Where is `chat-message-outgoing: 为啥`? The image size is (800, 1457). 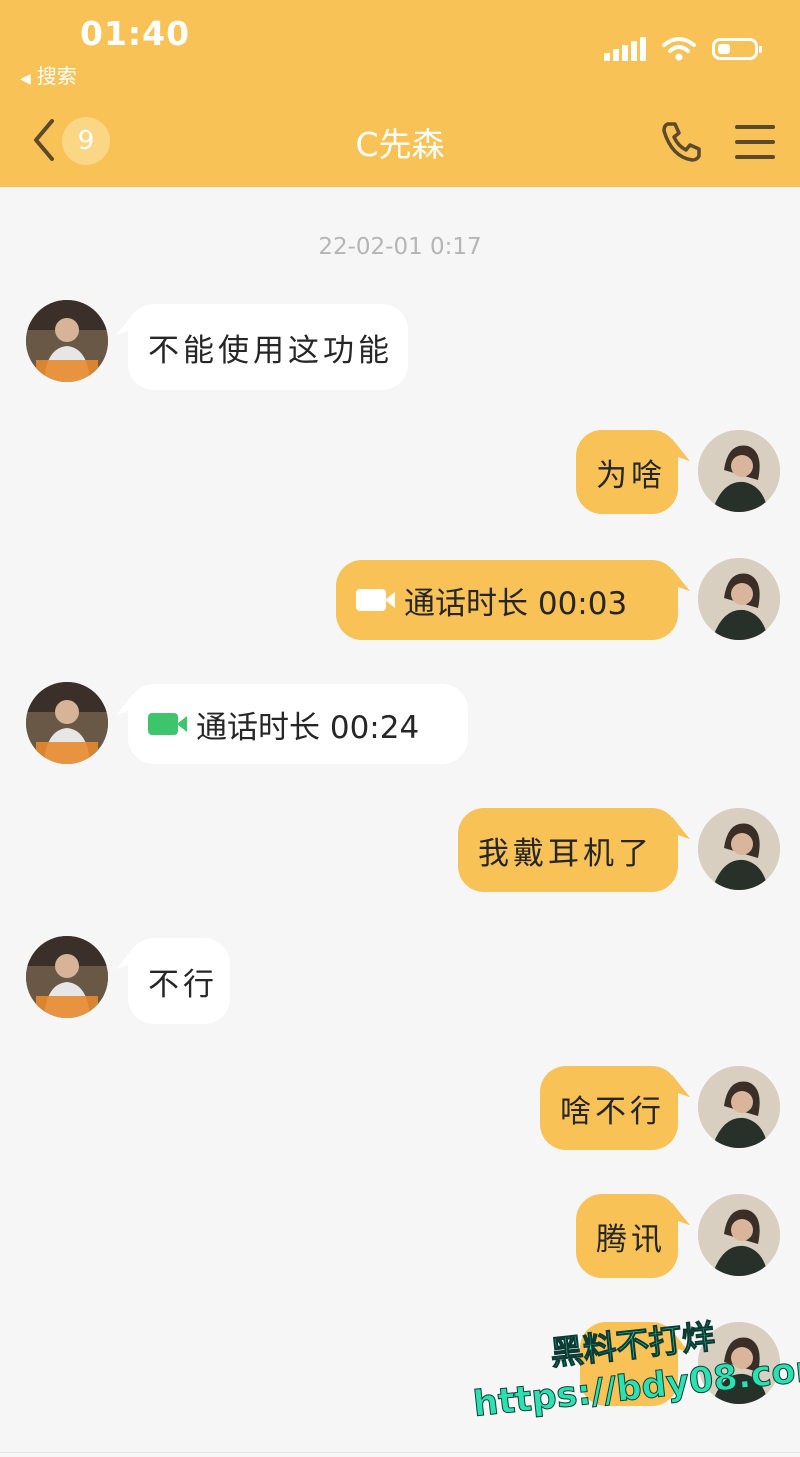
chat-message-outgoing: 为啥 is located at coordinates (627, 472).